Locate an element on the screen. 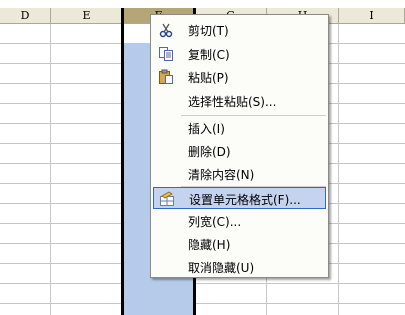  menu-item-label: 复制(C) is located at coordinates (209, 55).